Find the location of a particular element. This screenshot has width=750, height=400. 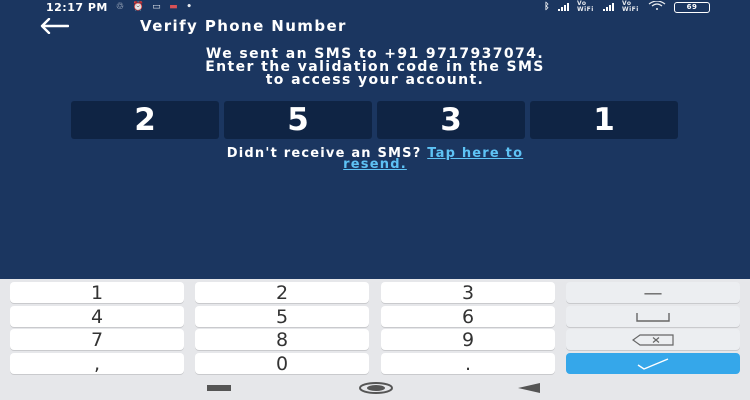

battery-level: 69 is located at coordinates (692, 6).